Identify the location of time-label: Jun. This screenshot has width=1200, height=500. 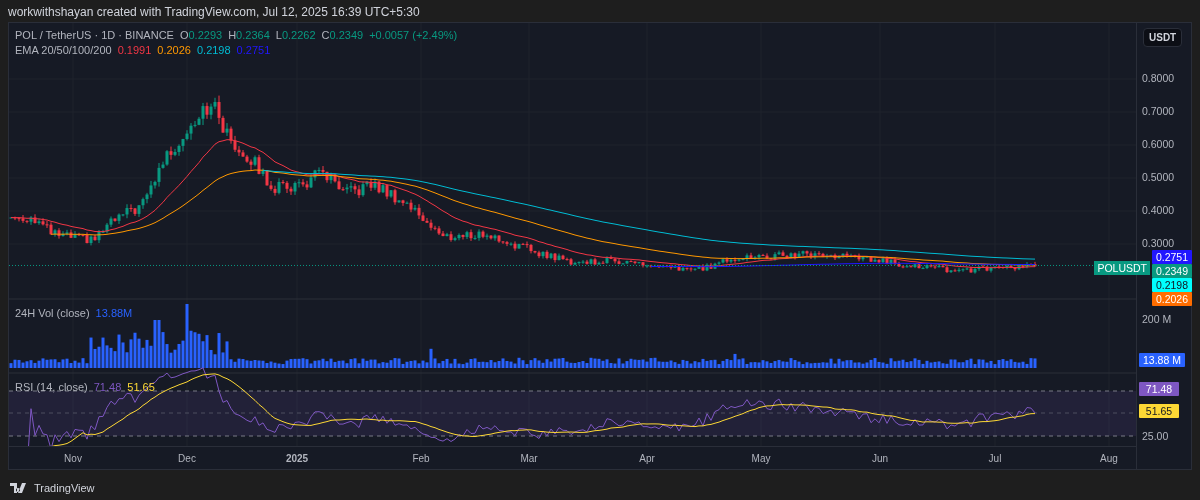
(880, 458).